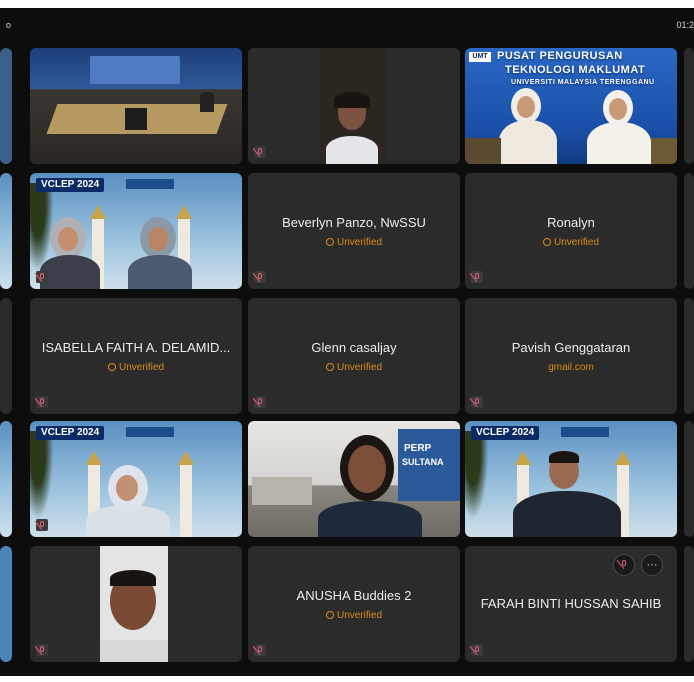 The width and height of the screenshot is (694, 682). Describe the element at coordinates (583, 82) in the screenshot. I see `video-overlay-text: UNIVERSITI MALAYSIA TERENGGANU` at that location.